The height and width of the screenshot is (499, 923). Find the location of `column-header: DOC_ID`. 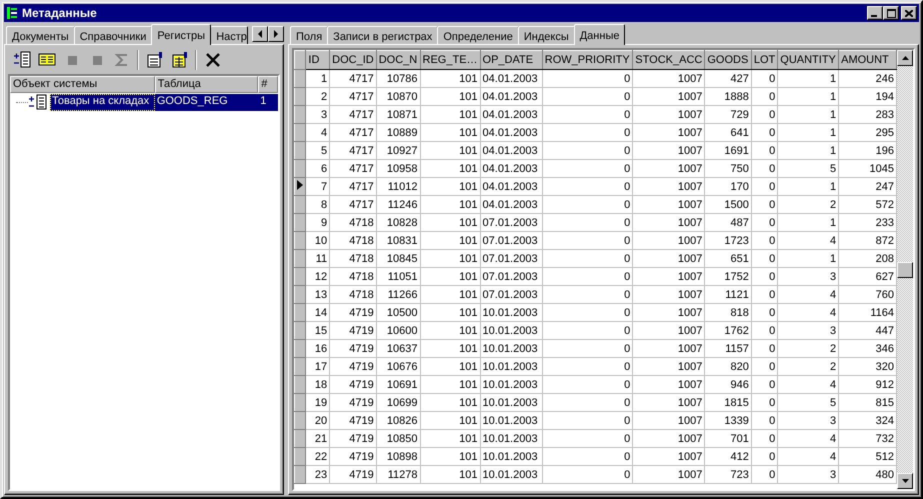

column-header: DOC_ID is located at coordinates (353, 60).